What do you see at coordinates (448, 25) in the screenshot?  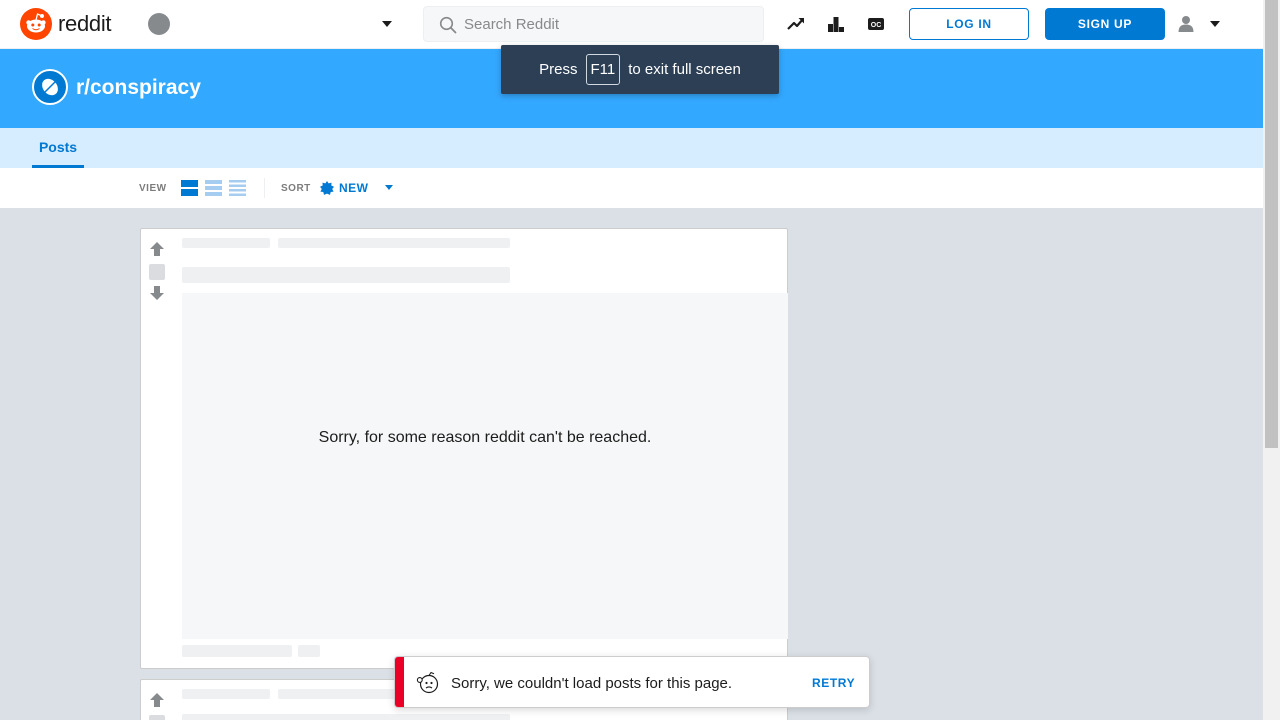 I see `search-icon` at bounding box center [448, 25].